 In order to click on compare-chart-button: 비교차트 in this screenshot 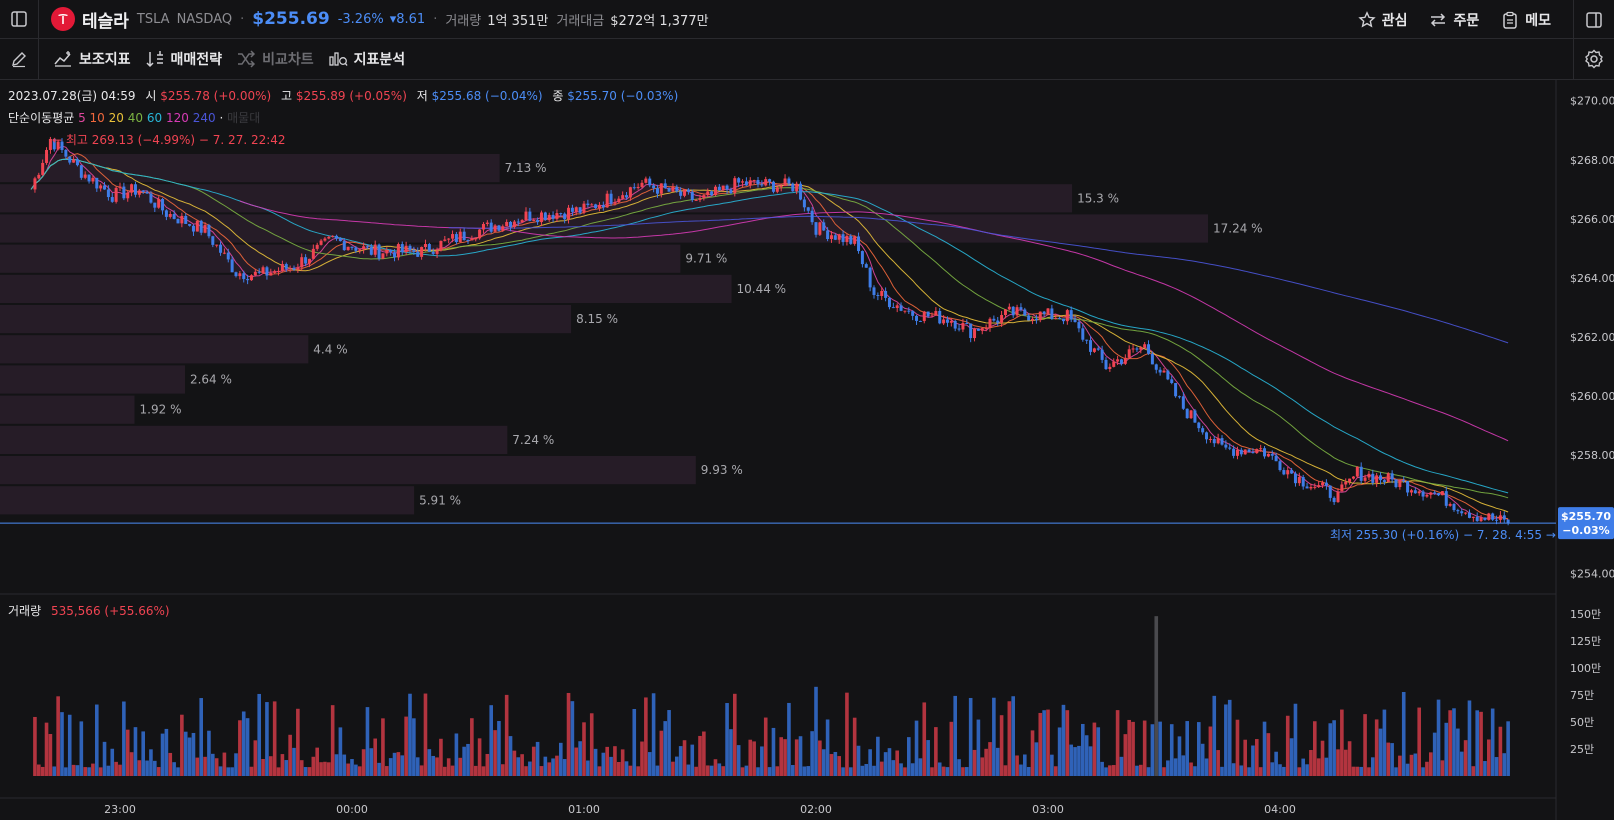, I will do `click(275, 59)`.